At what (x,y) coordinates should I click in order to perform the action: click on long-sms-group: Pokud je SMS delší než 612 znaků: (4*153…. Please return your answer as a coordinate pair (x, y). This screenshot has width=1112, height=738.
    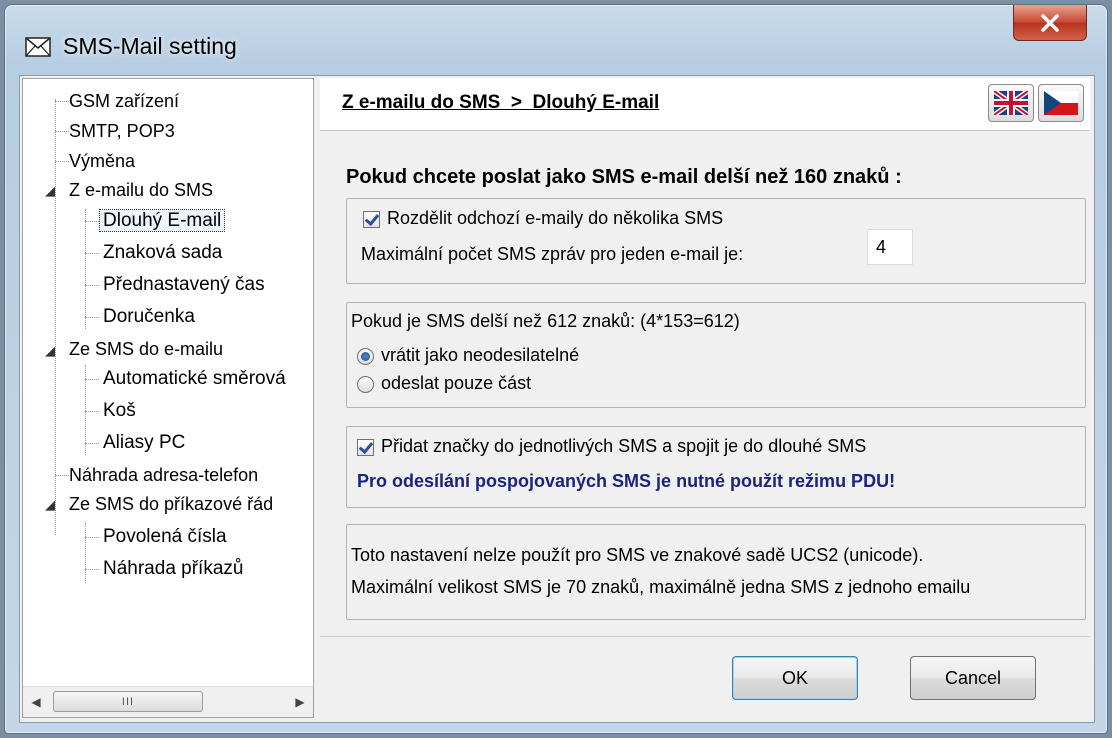
    Looking at the image, I should click on (716, 355).